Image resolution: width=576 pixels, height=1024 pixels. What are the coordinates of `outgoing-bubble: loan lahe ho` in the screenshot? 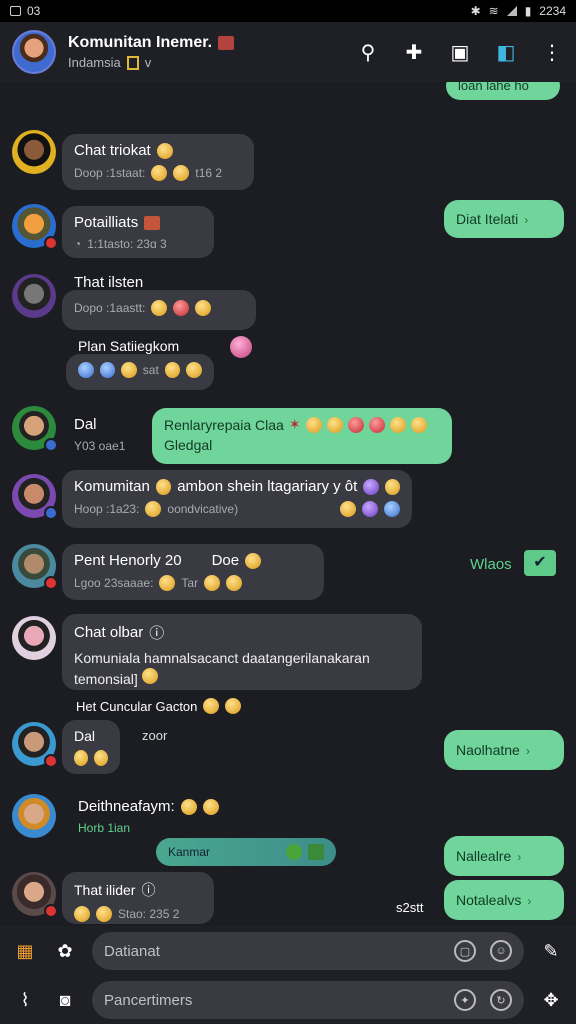 It's located at (503, 91).